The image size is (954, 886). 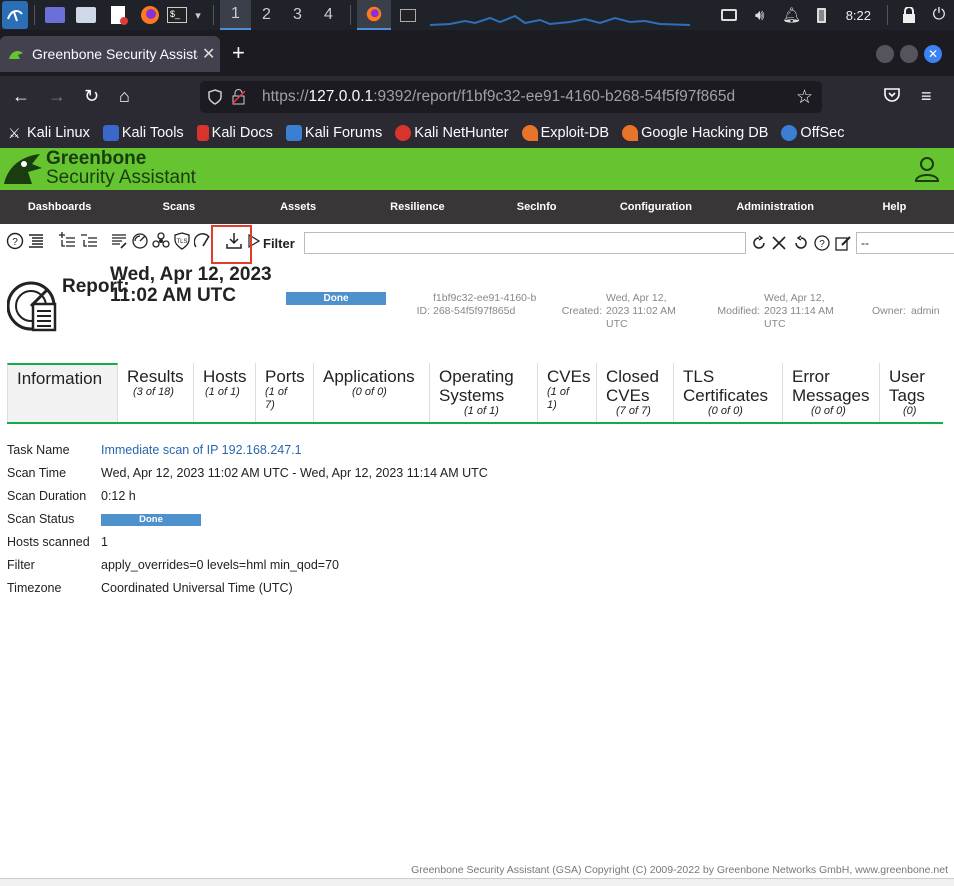 What do you see at coordinates (792, 15) in the screenshot?
I see `notification-bell-icon: 🔔︎` at bounding box center [792, 15].